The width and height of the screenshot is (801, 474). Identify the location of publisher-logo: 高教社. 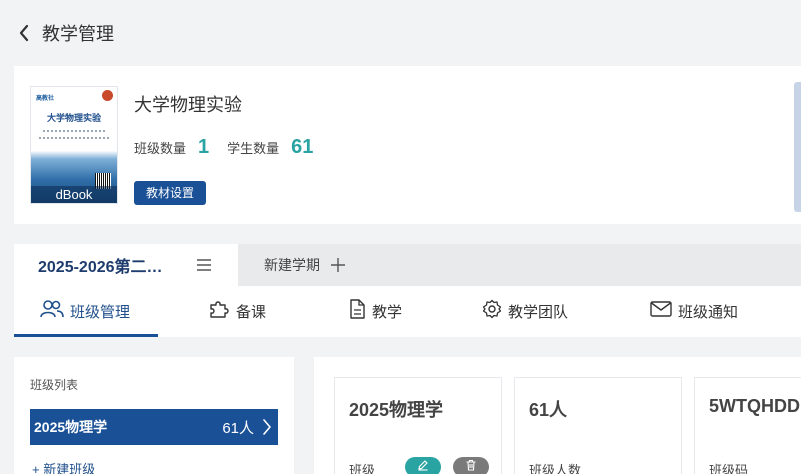
(45, 99).